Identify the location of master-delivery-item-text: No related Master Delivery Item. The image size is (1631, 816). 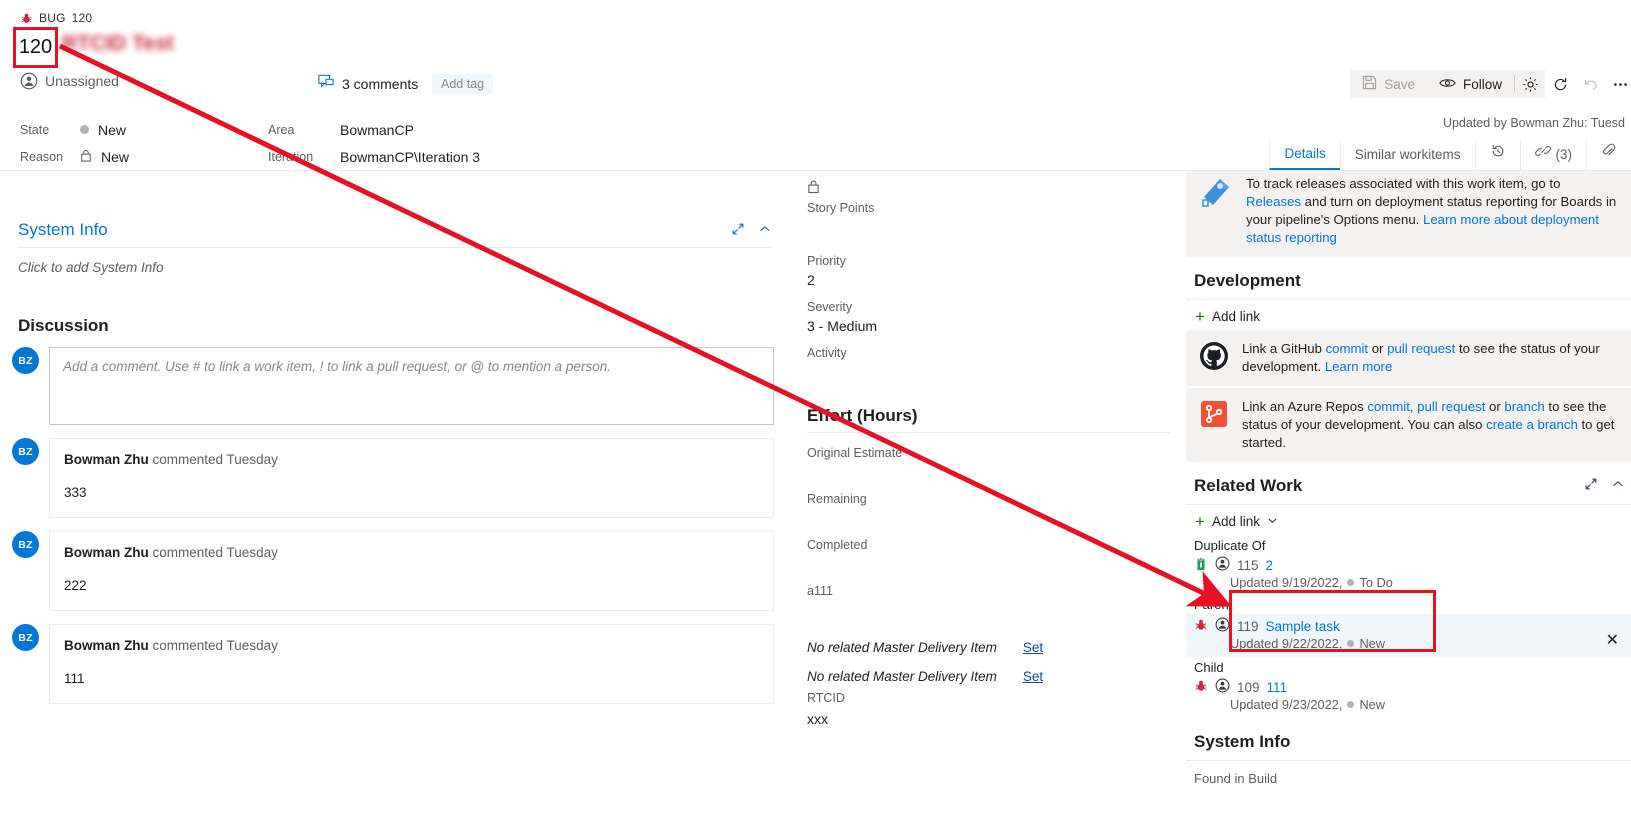
(902, 676).